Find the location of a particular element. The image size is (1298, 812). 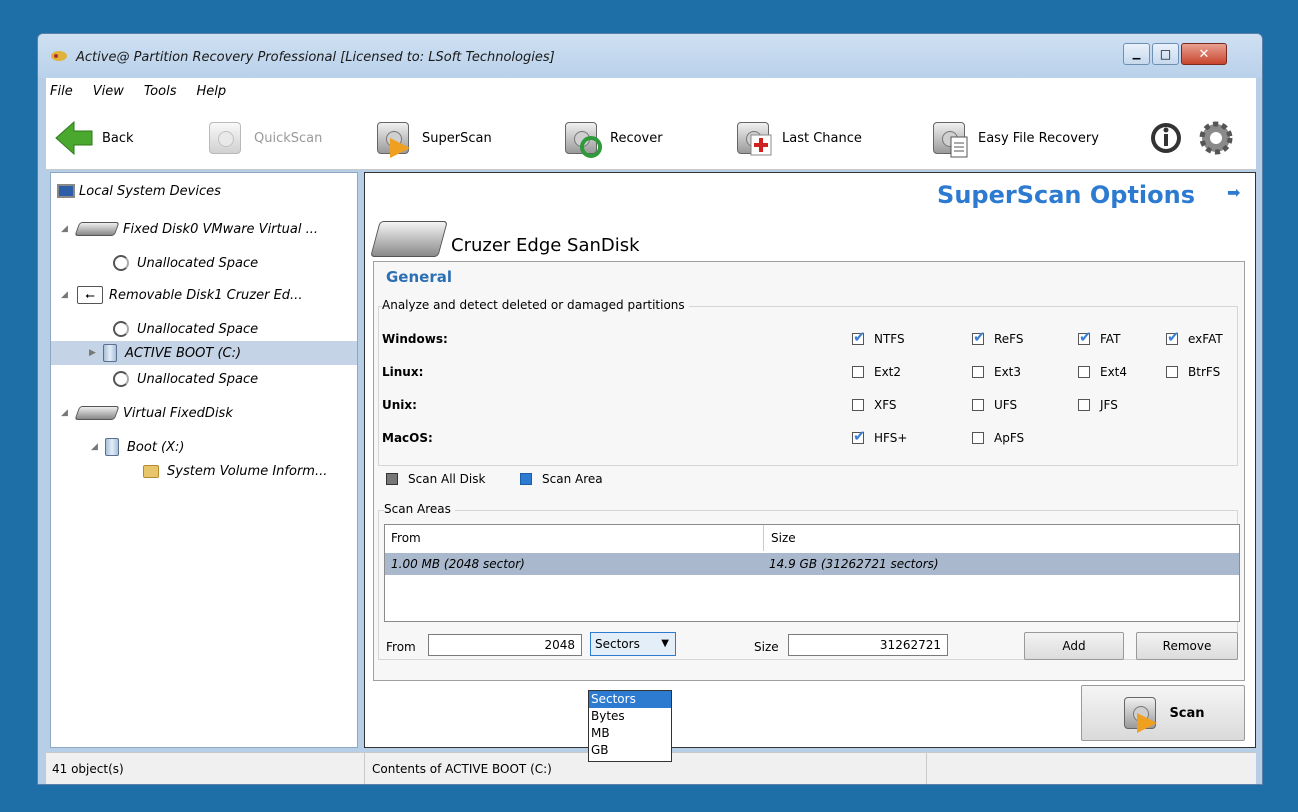

expand-icon: ▶ is located at coordinates (94, 353).